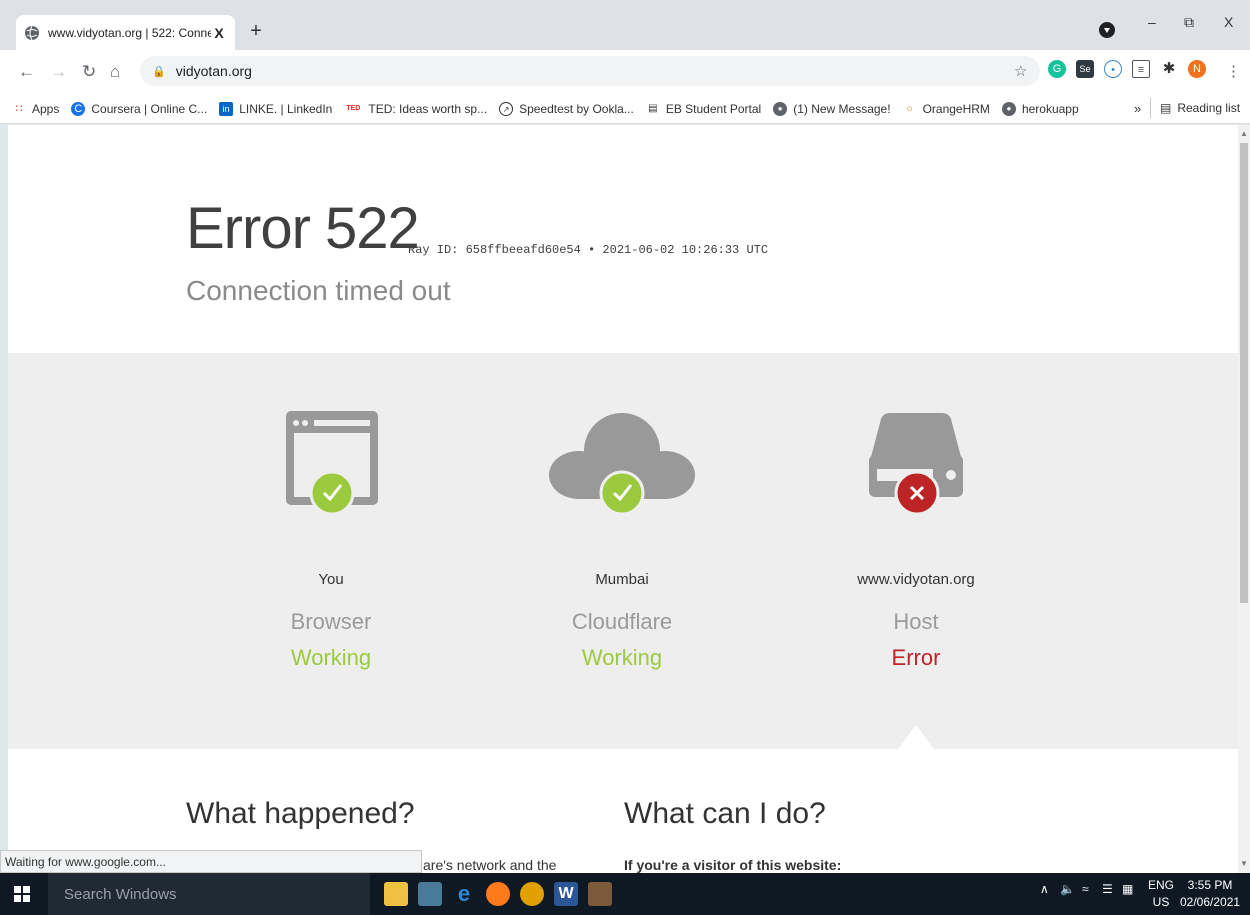 This screenshot has width=1250, height=915. I want to click on server-drive-icon, so click(916, 464).